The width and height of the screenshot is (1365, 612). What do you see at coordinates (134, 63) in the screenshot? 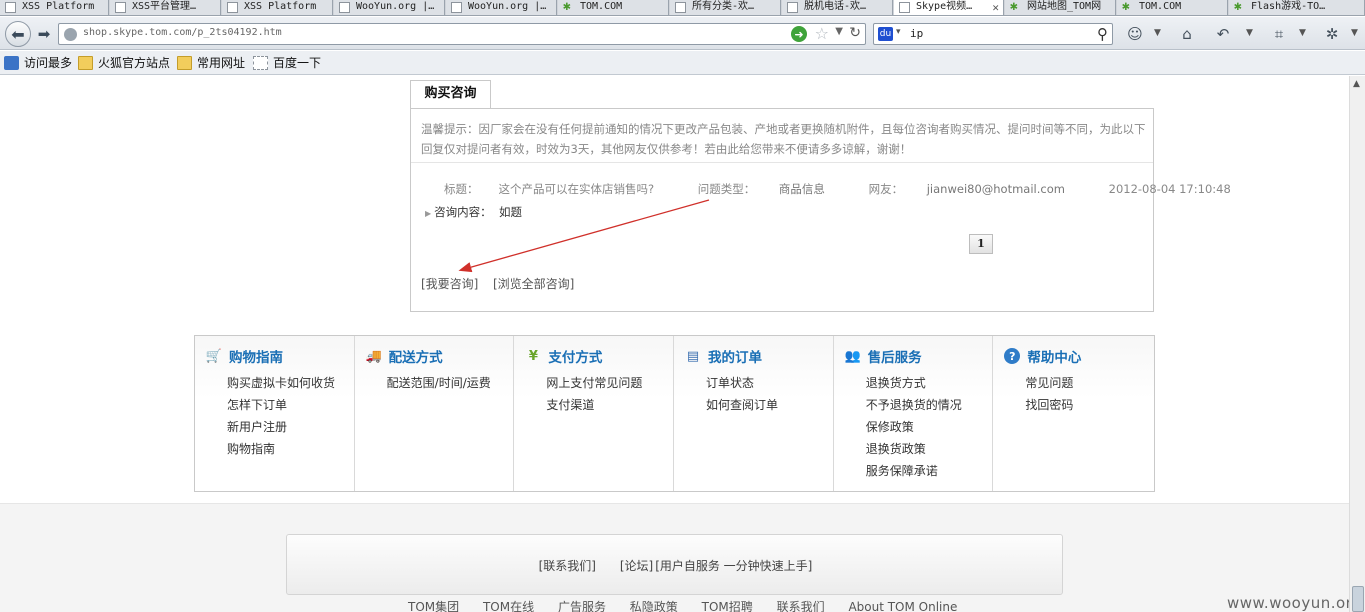
I see `bookmark-label: 火狐官方站点` at bounding box center [134, 63].